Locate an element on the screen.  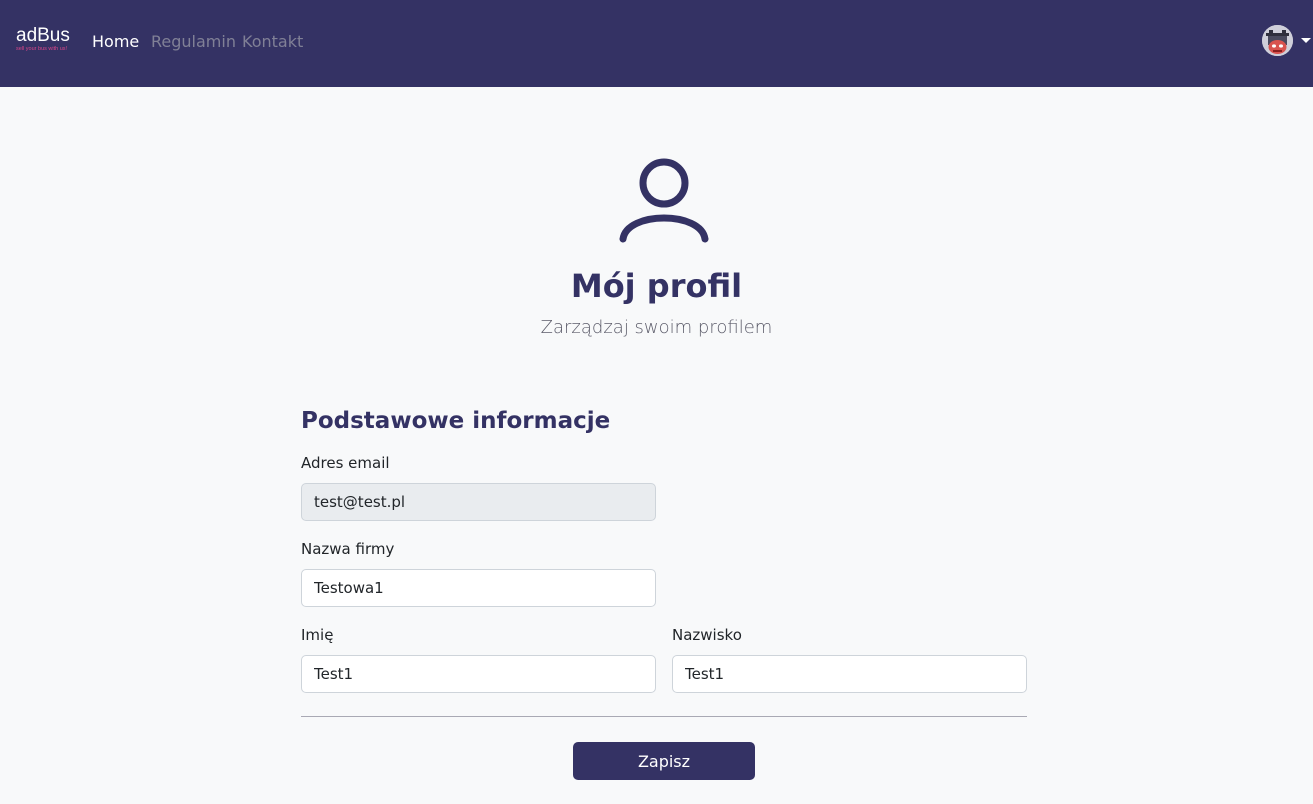
page-subtitle: Zarządzaj swoim profilem is located at coordinates (656, 327).